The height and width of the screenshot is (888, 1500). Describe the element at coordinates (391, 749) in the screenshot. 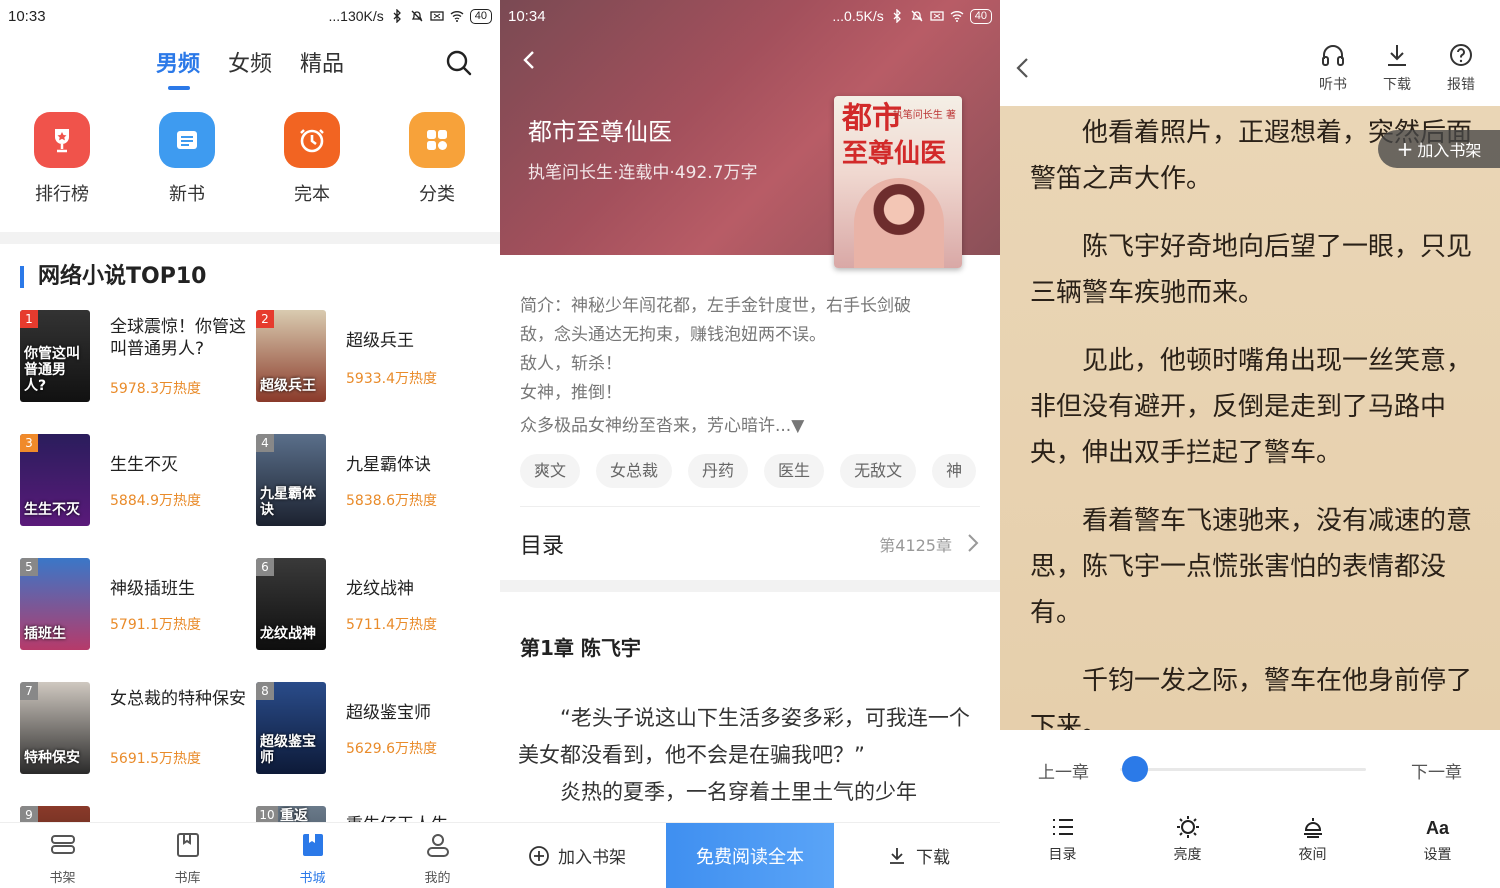

I see `book-heat: 5629.6万热度` at that location.